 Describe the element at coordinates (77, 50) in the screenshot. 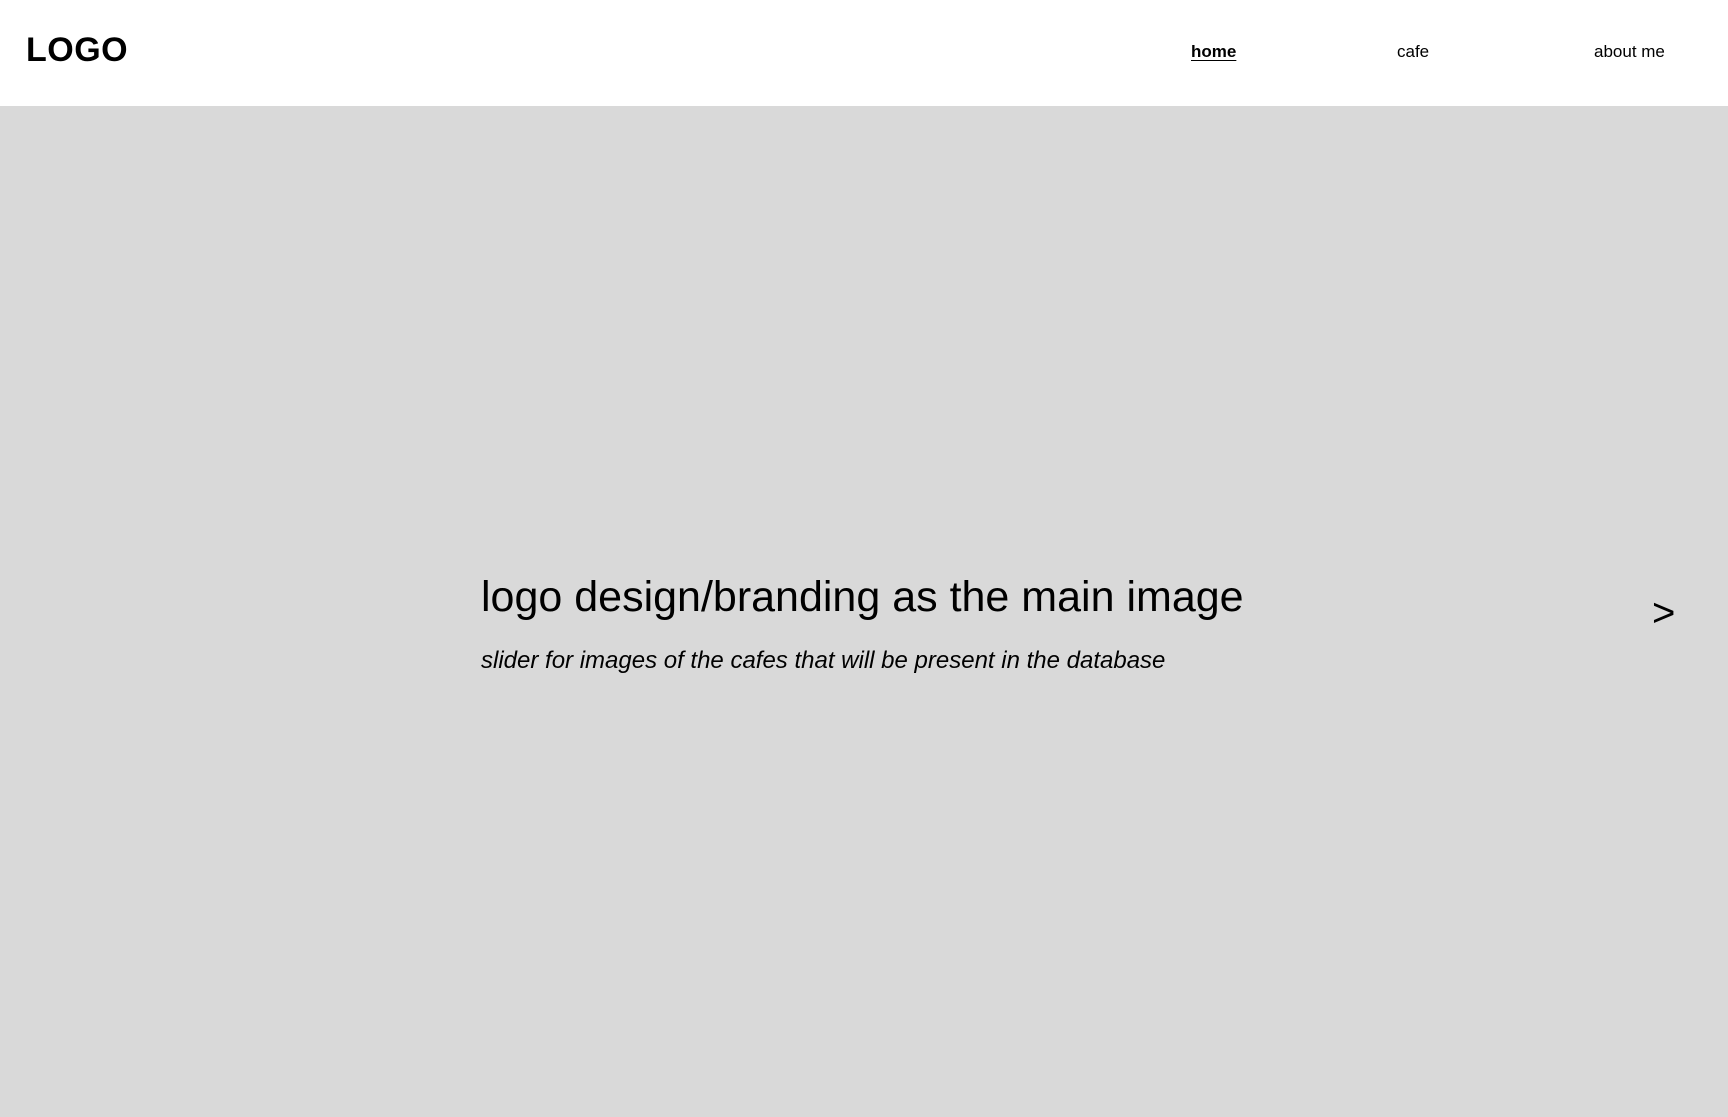

I see `site-logo: LOGO` at that location.